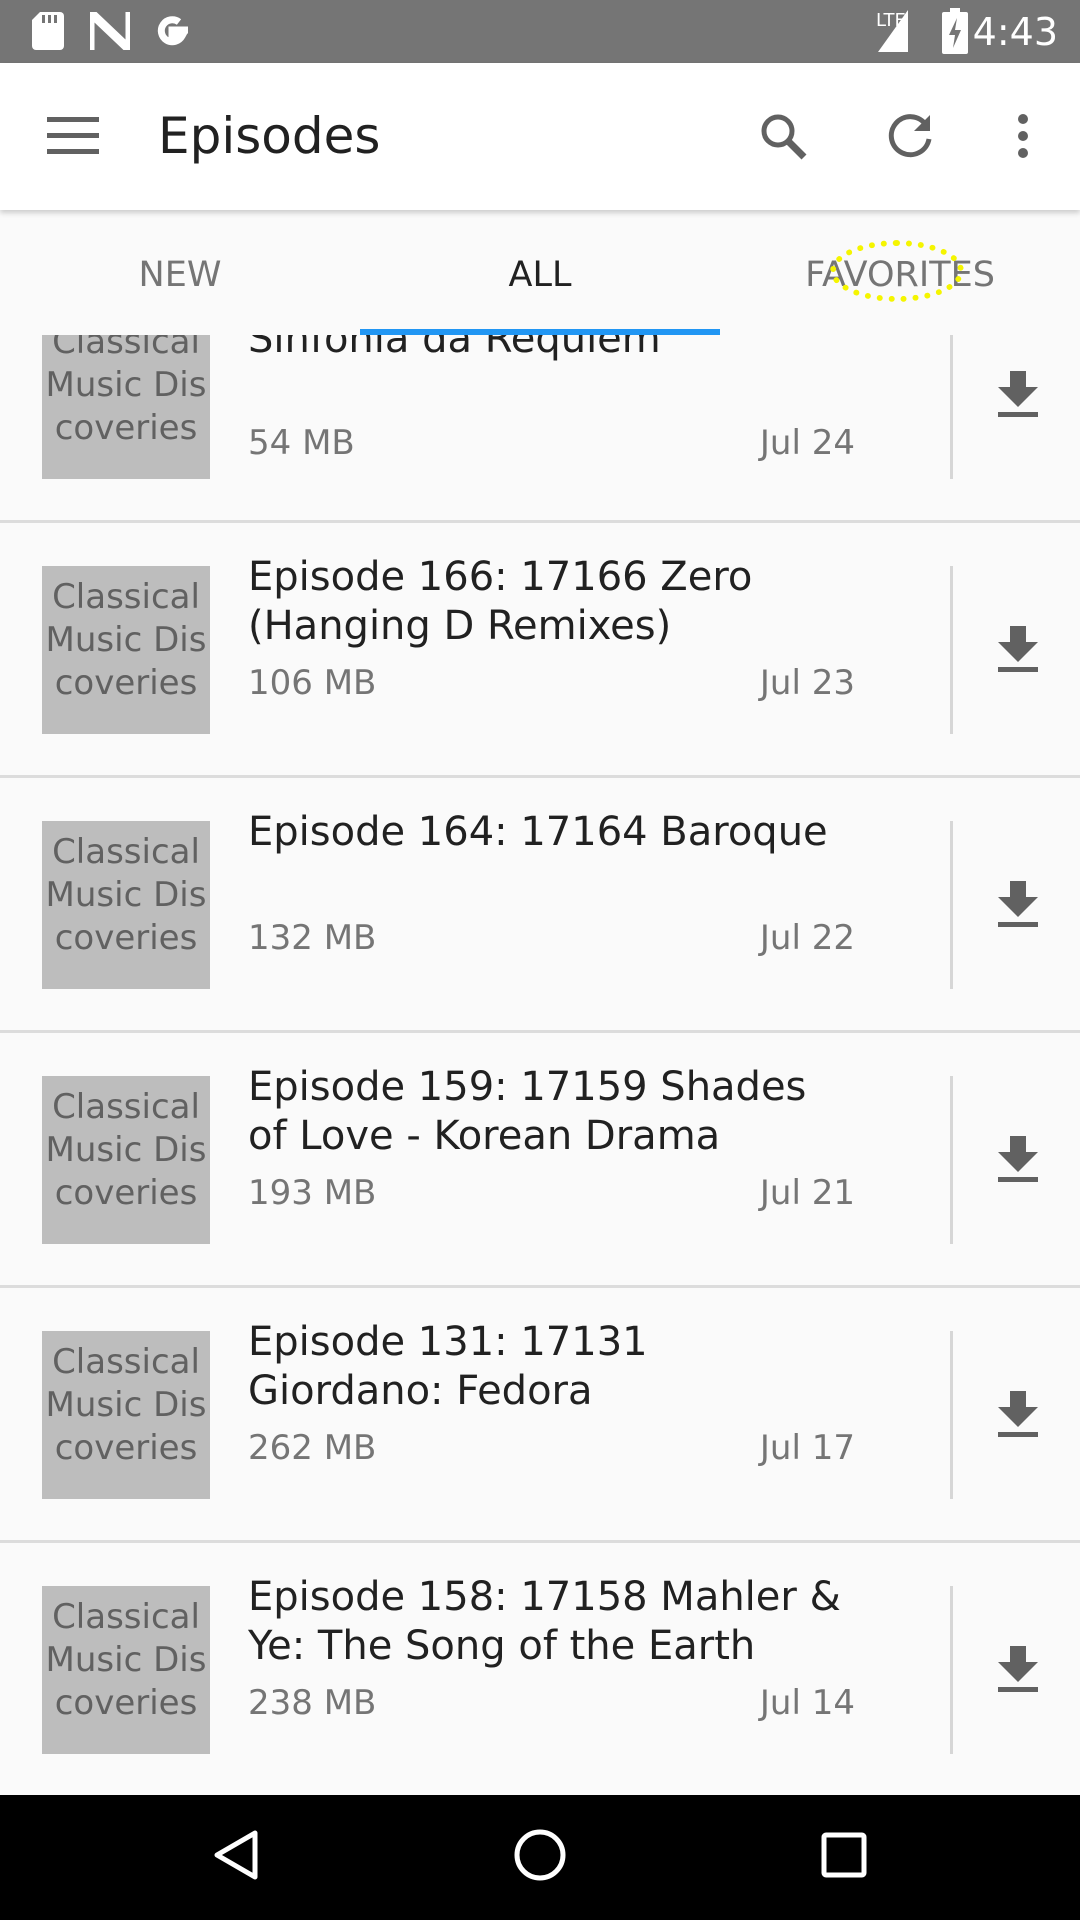  I want to click on search-icon, so click(783, 138).